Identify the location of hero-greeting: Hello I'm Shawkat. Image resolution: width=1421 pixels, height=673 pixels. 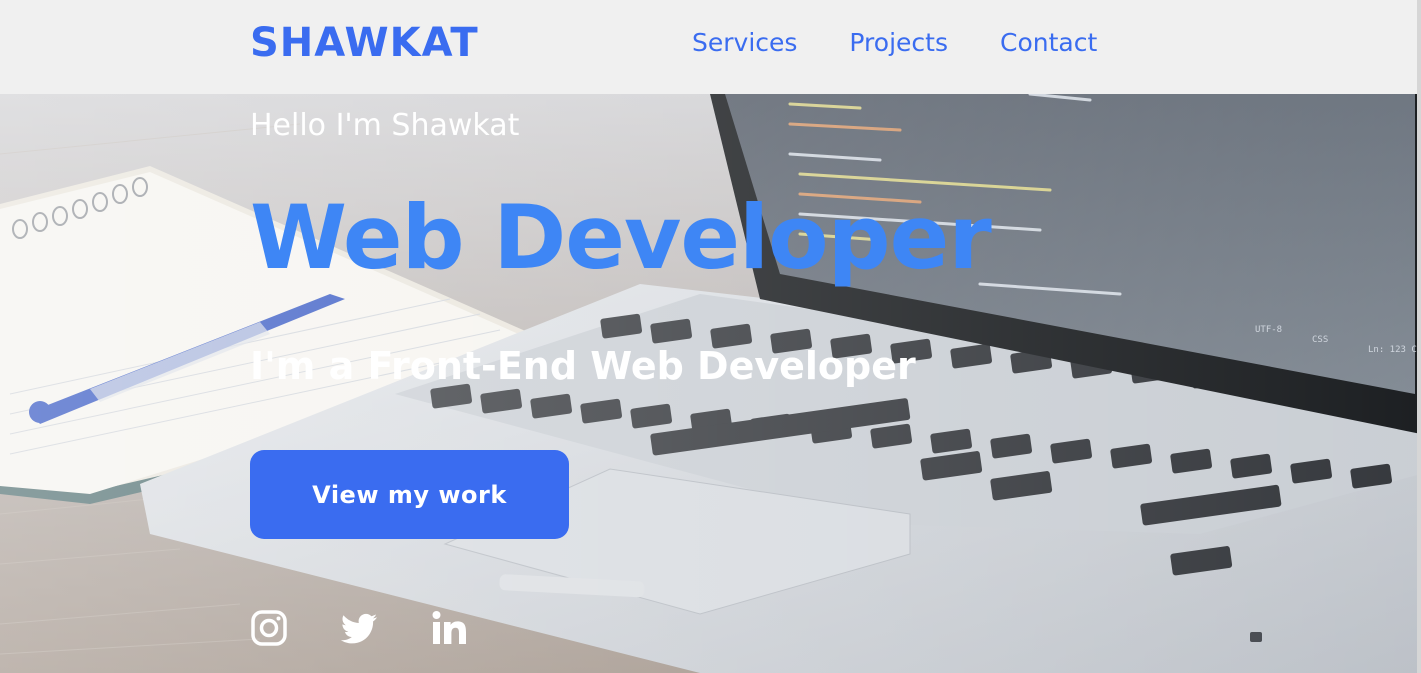
(385, 125).